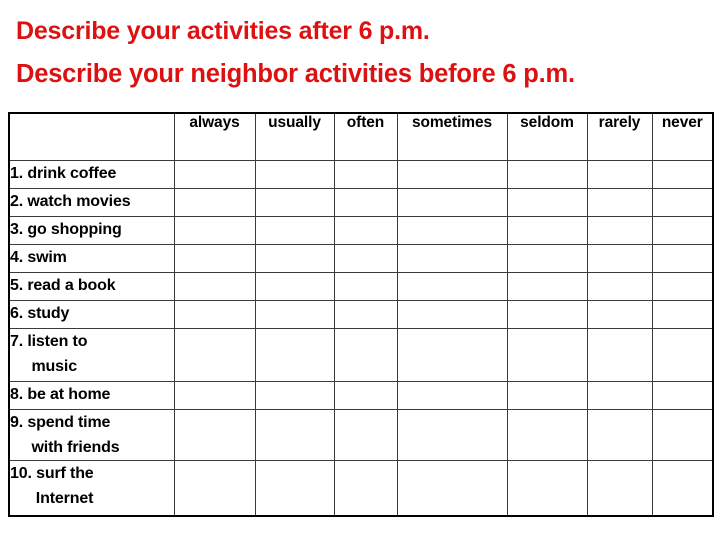 This screenshot has width=720, height=540. What do you see at coordinates (547, 136) in the screenshot?
I see `column-header-seldom: seldom` at bounding box center [547, 136].